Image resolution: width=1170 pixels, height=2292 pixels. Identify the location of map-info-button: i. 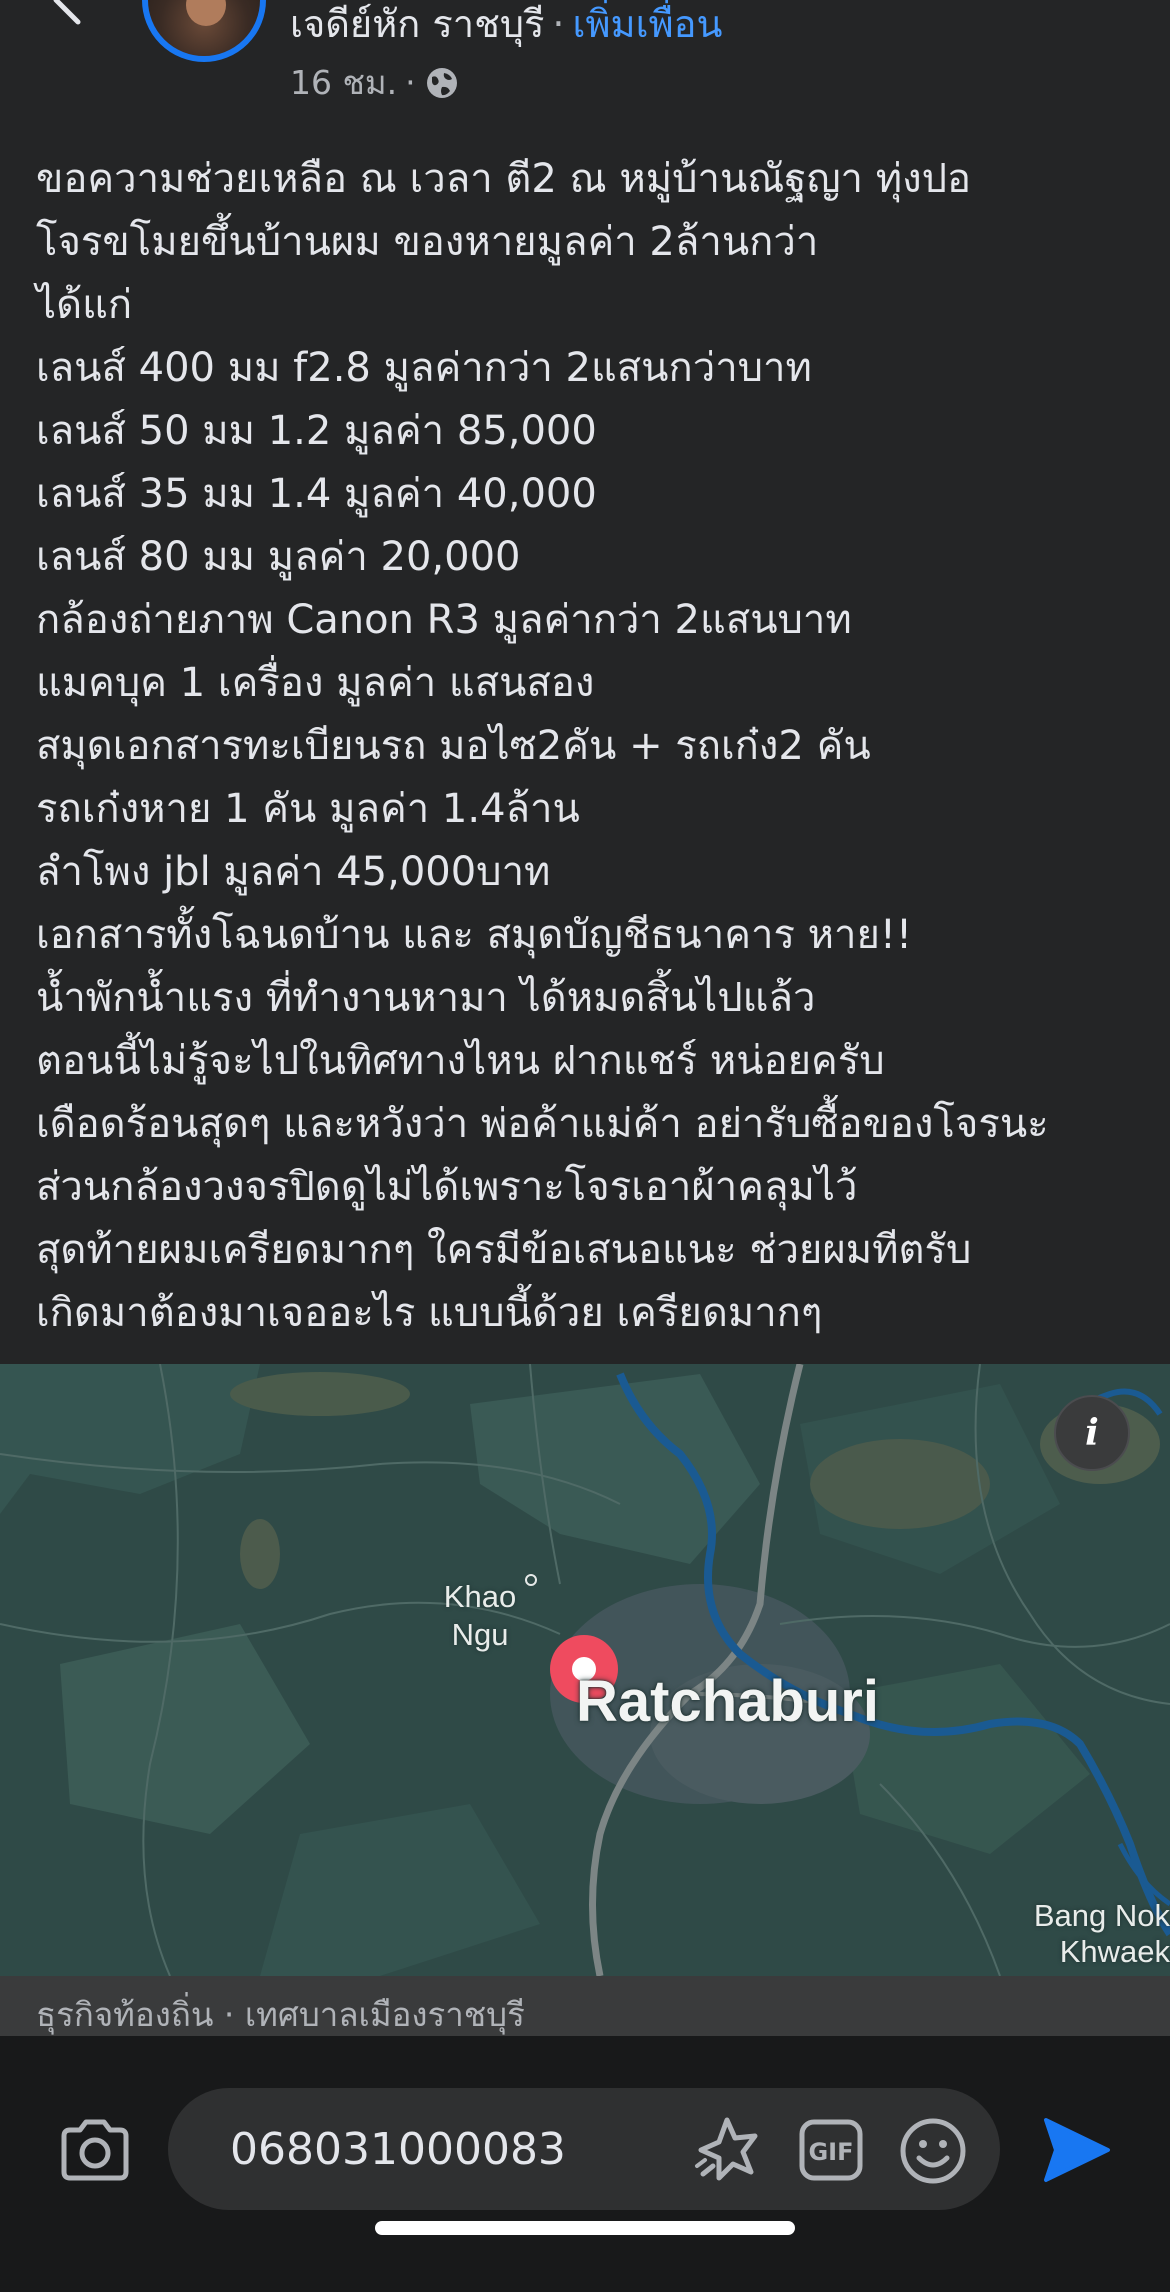
(1092, 1433).